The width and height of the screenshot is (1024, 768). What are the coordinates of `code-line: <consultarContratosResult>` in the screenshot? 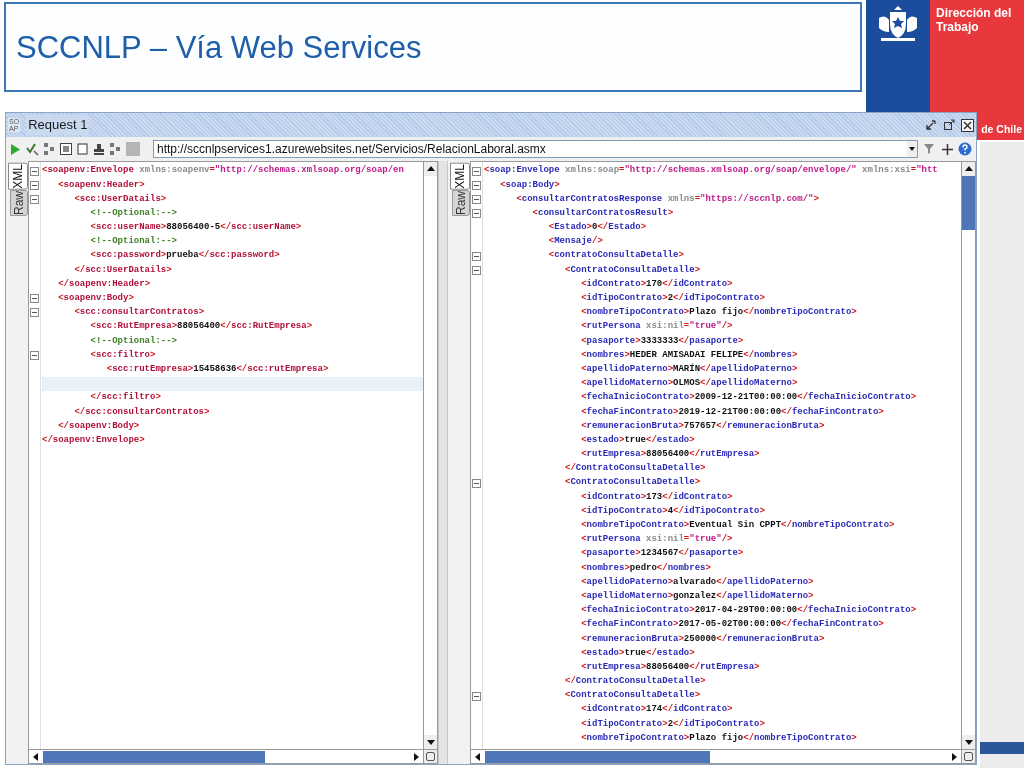 It's located at (603, 213).